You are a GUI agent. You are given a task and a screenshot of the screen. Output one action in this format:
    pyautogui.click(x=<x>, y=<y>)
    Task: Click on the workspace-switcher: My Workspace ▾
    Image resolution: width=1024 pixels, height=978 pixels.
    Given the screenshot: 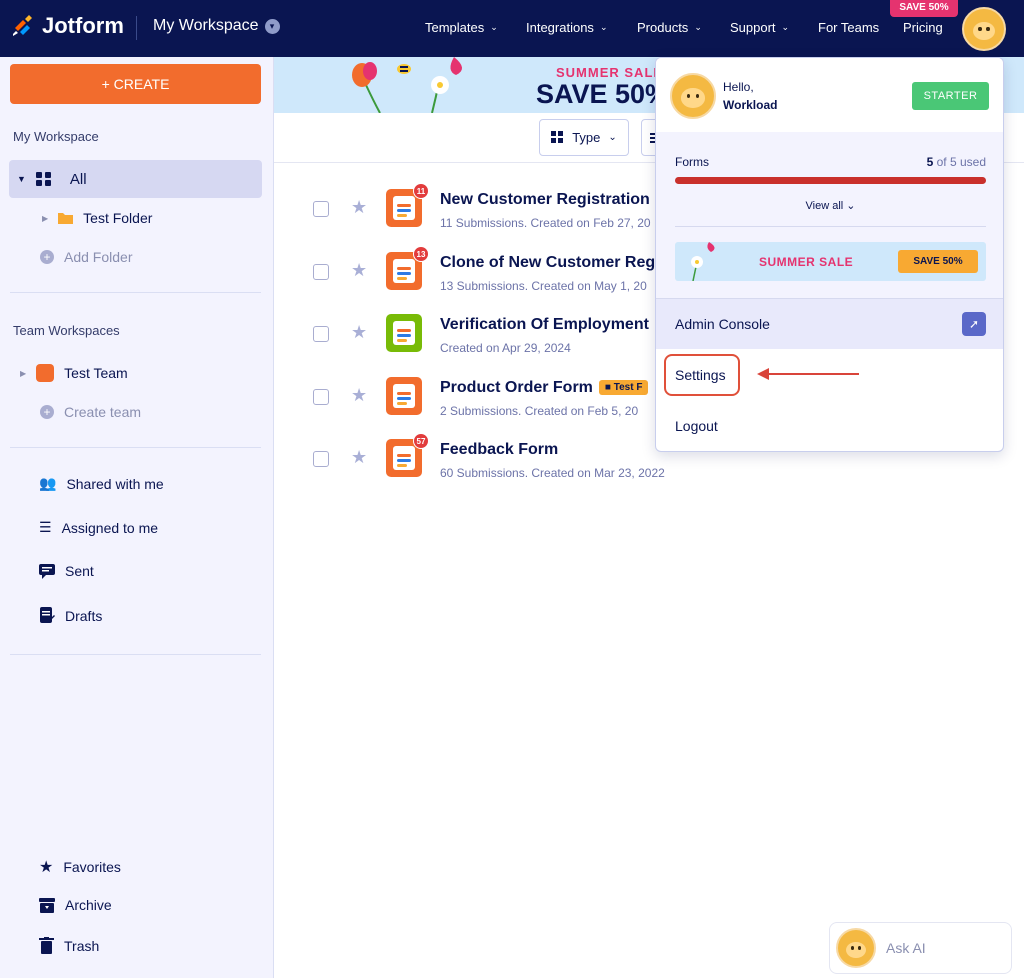 What is the action you would take?
    pyautogui.click(x=216, y=26)
    